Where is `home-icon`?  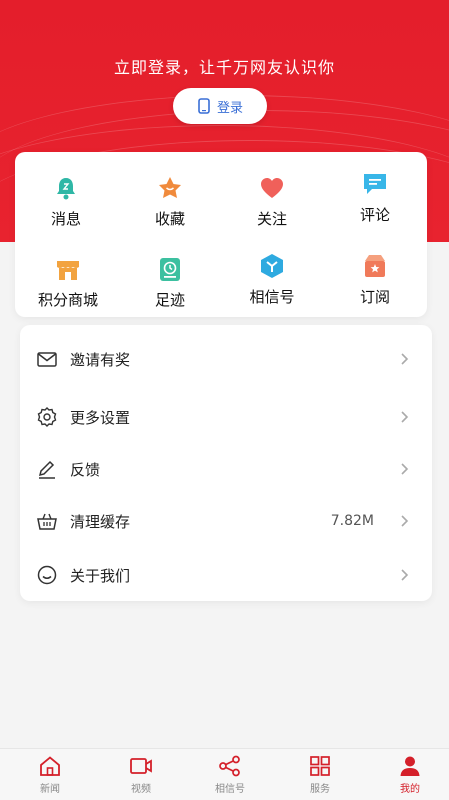 home-icon is located at coordinates (50, 766).